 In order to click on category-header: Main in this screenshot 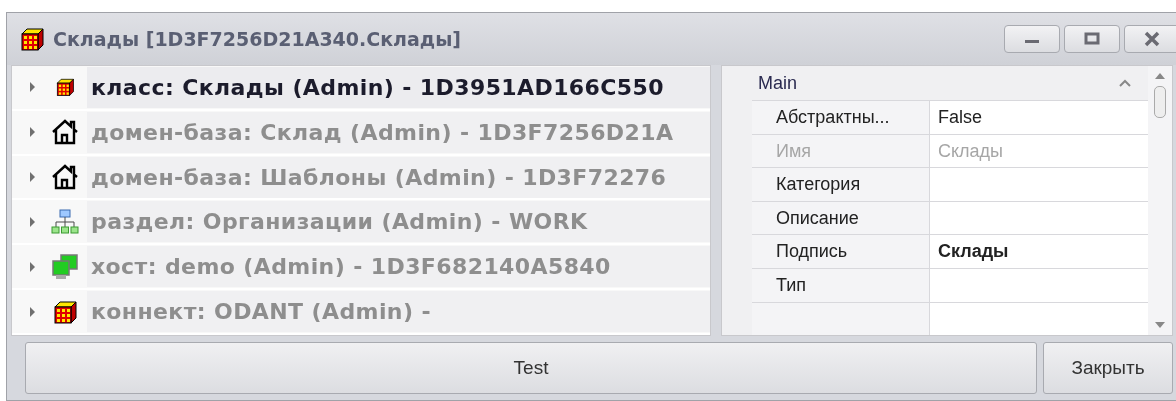, I will do `click(777, 83)`.